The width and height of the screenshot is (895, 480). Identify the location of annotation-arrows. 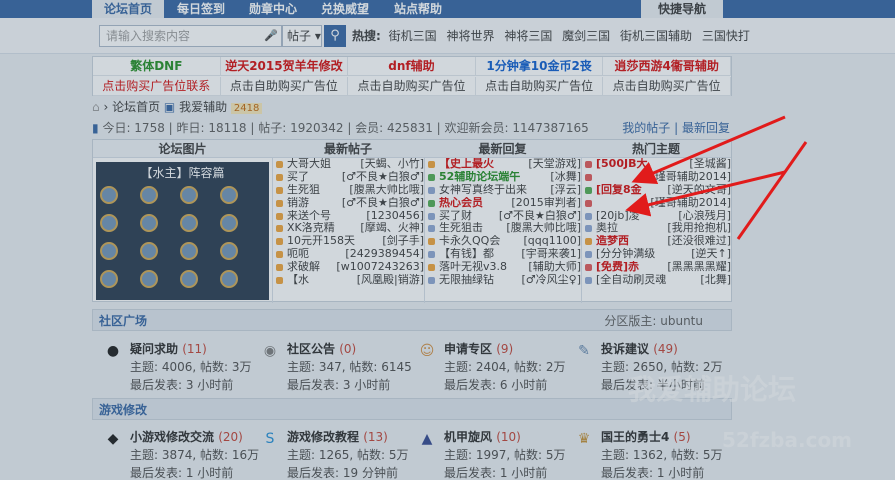
(716, 177).